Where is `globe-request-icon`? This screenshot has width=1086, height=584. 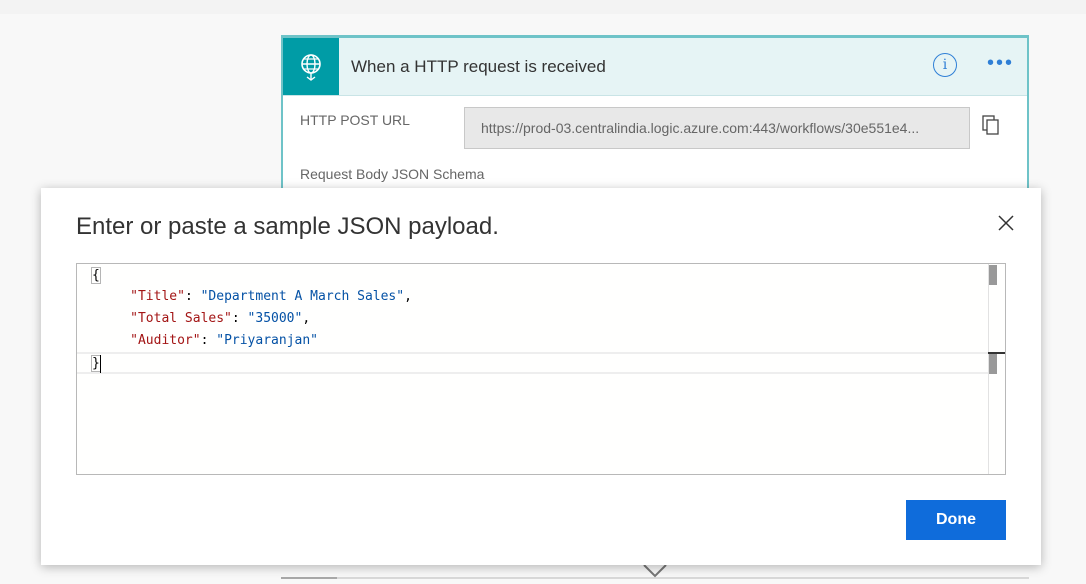 globe-request-icon is located at coordinates (311, 66).